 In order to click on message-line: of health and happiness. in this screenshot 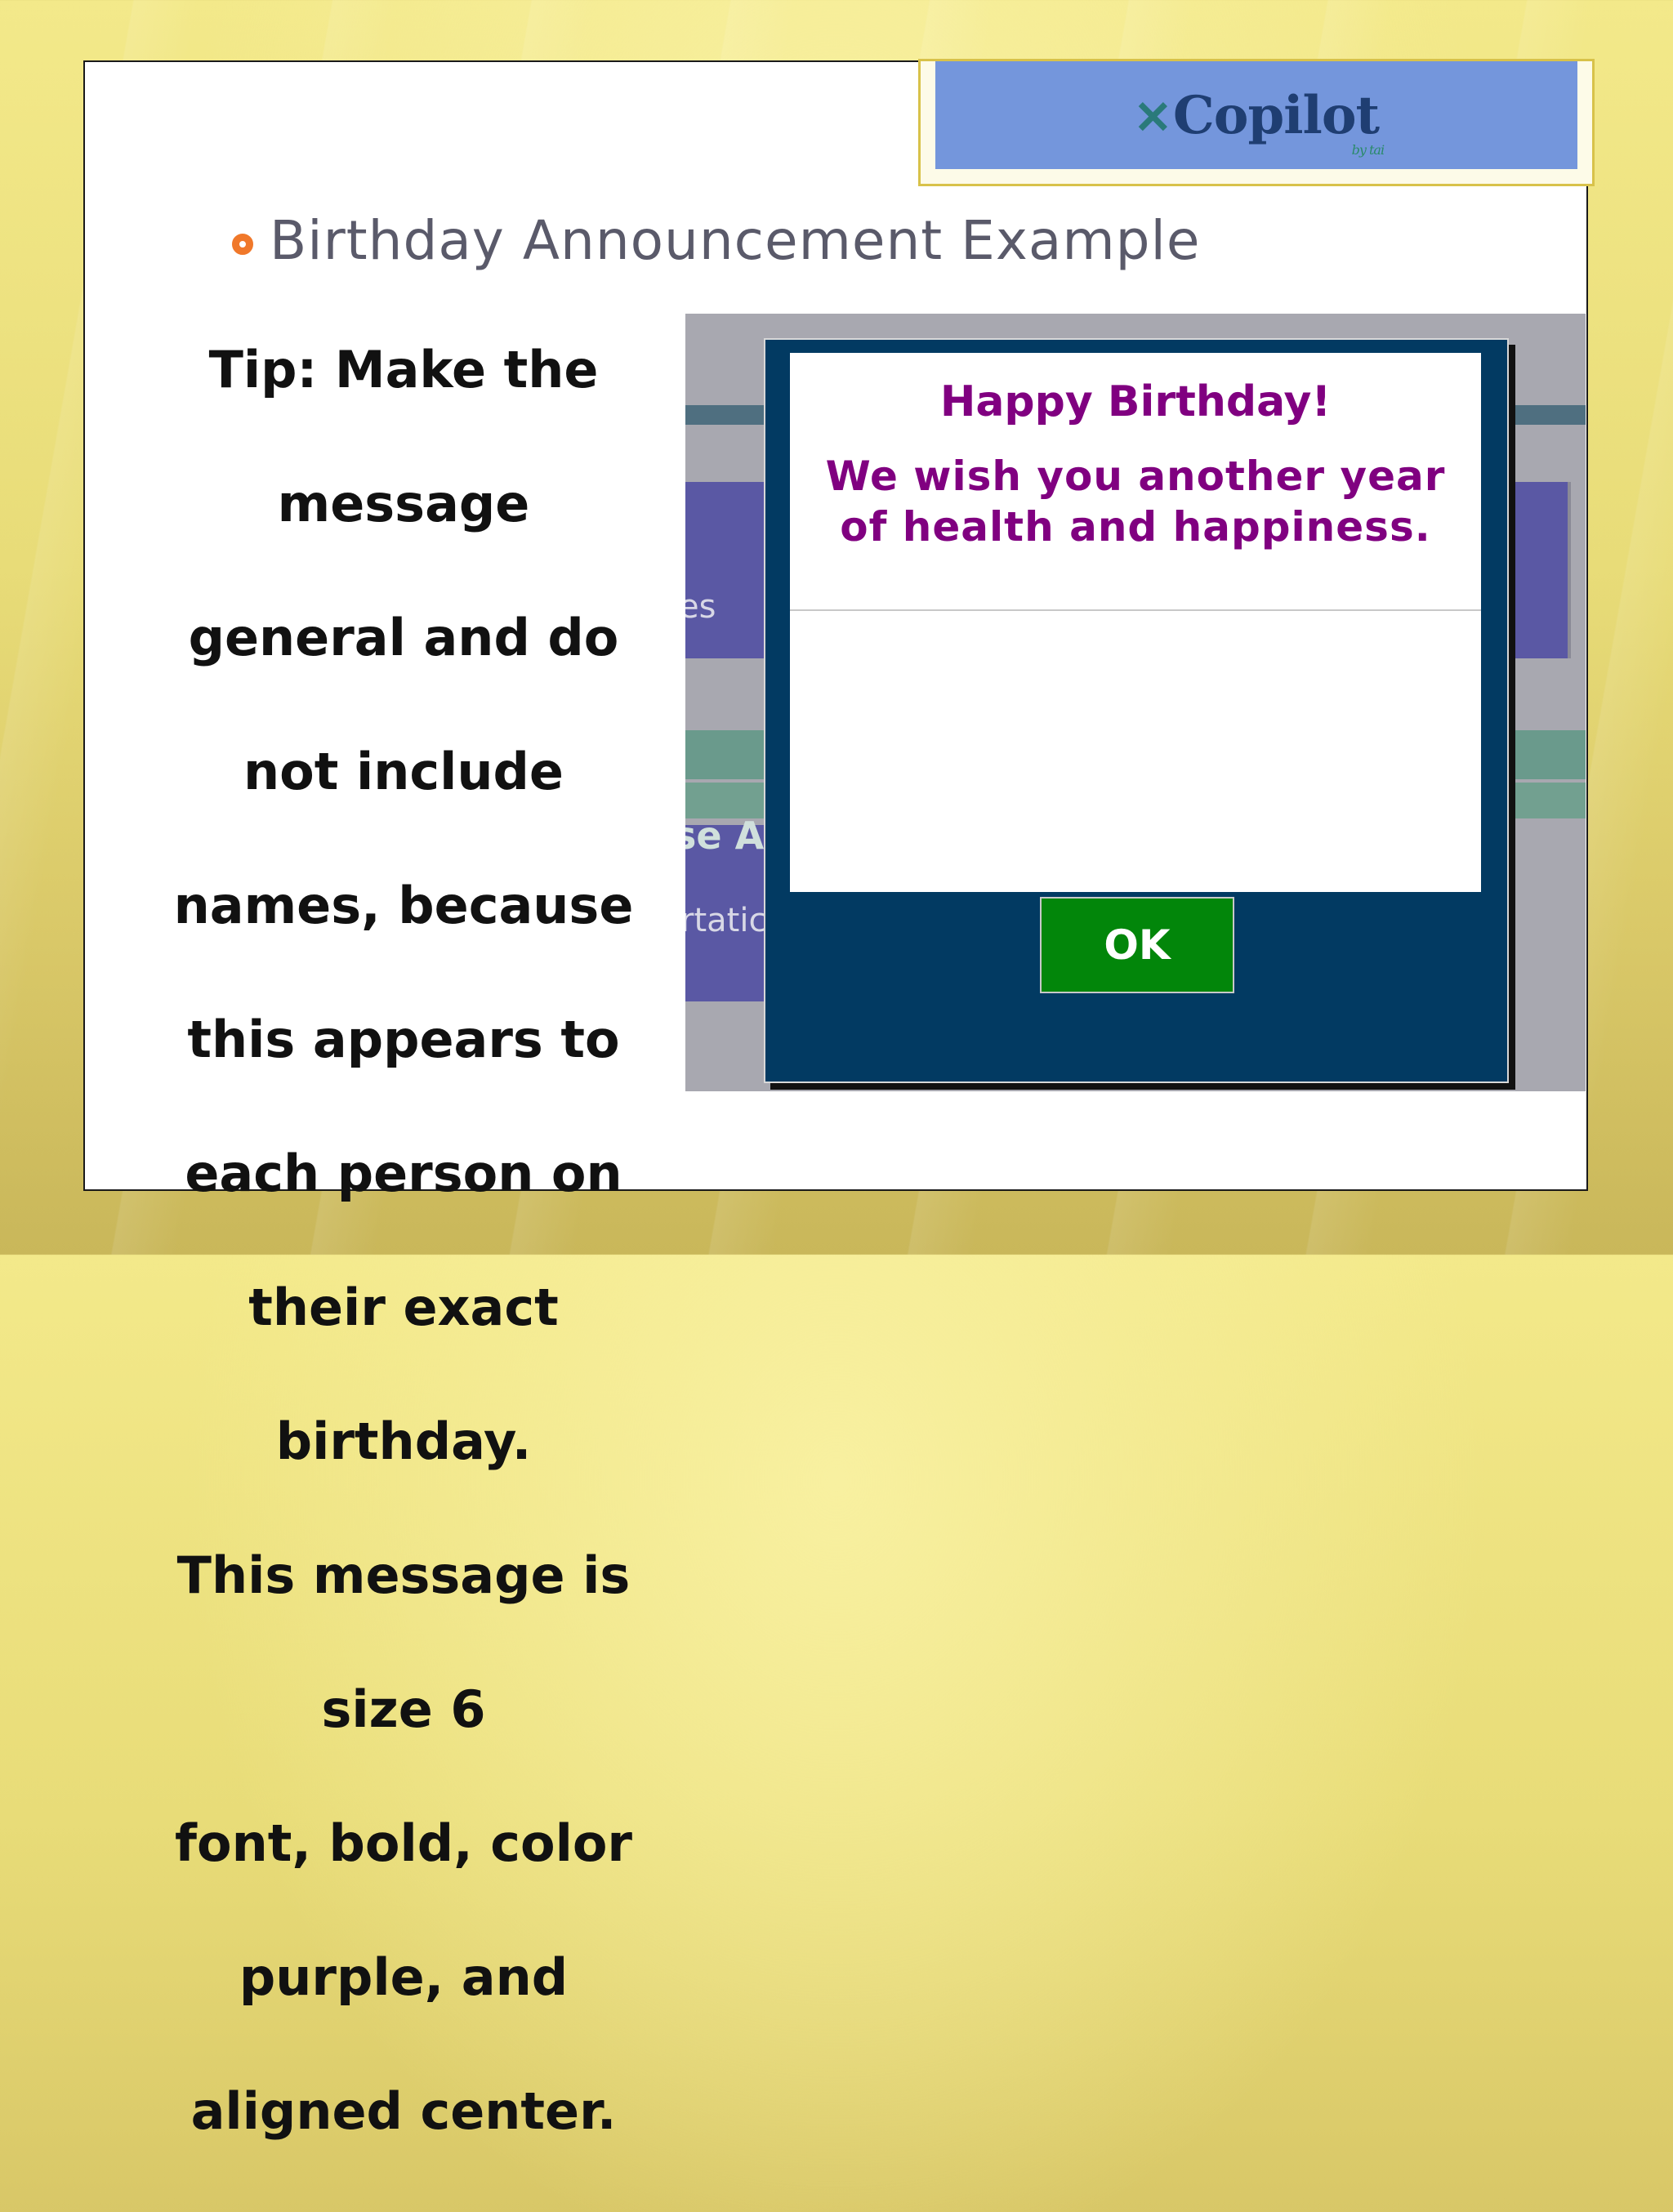, I will do `click(1135, 527)`.